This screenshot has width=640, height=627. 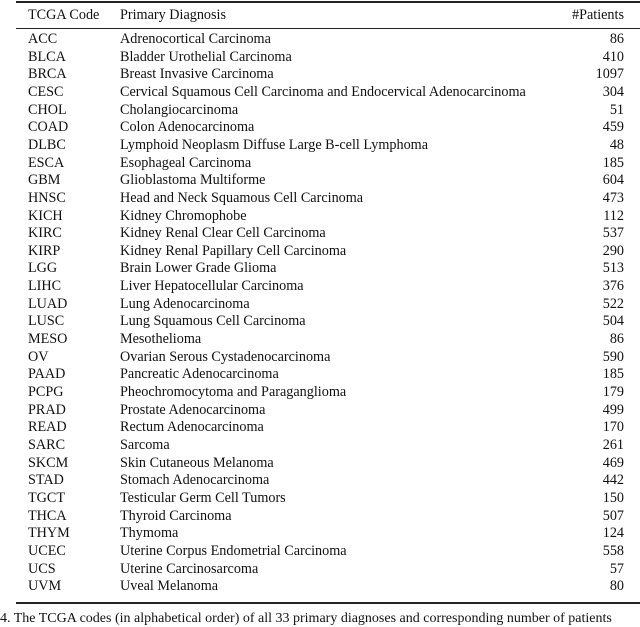 What do you see at coordinates (185, 303) in the screenshot?
I see `cell-primary-diagnosis: Lung Adenocarcinoma` at bounding box center [185, 303].